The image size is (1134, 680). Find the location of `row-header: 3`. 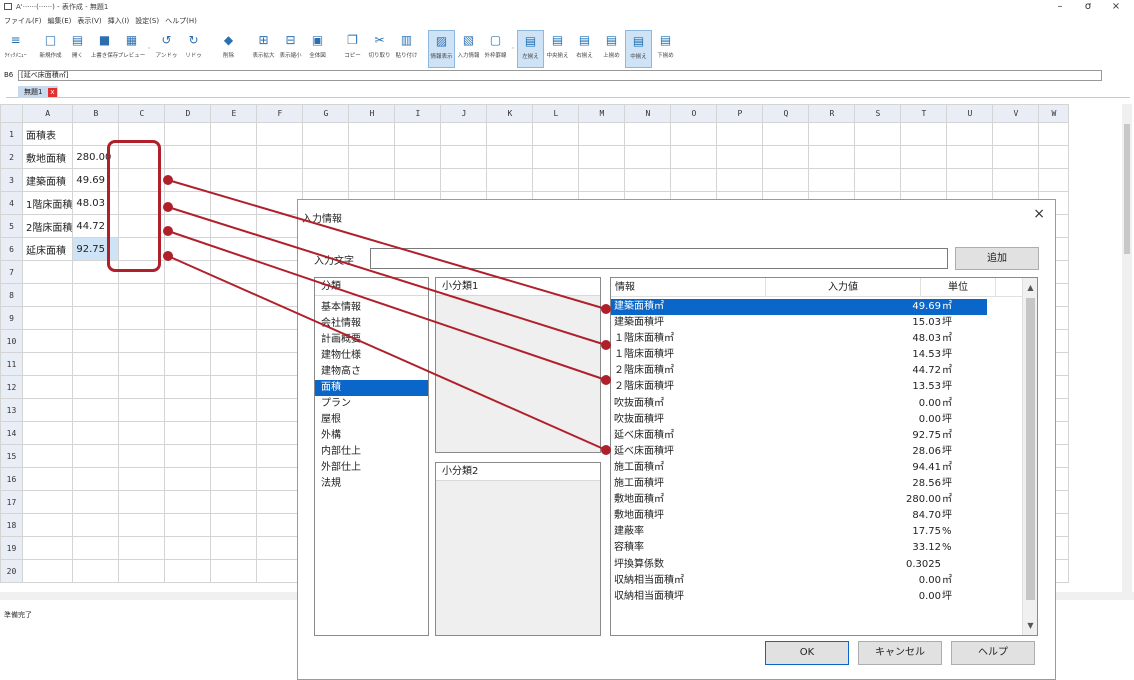

row-header: 3 is located at coordinates (11, 180).